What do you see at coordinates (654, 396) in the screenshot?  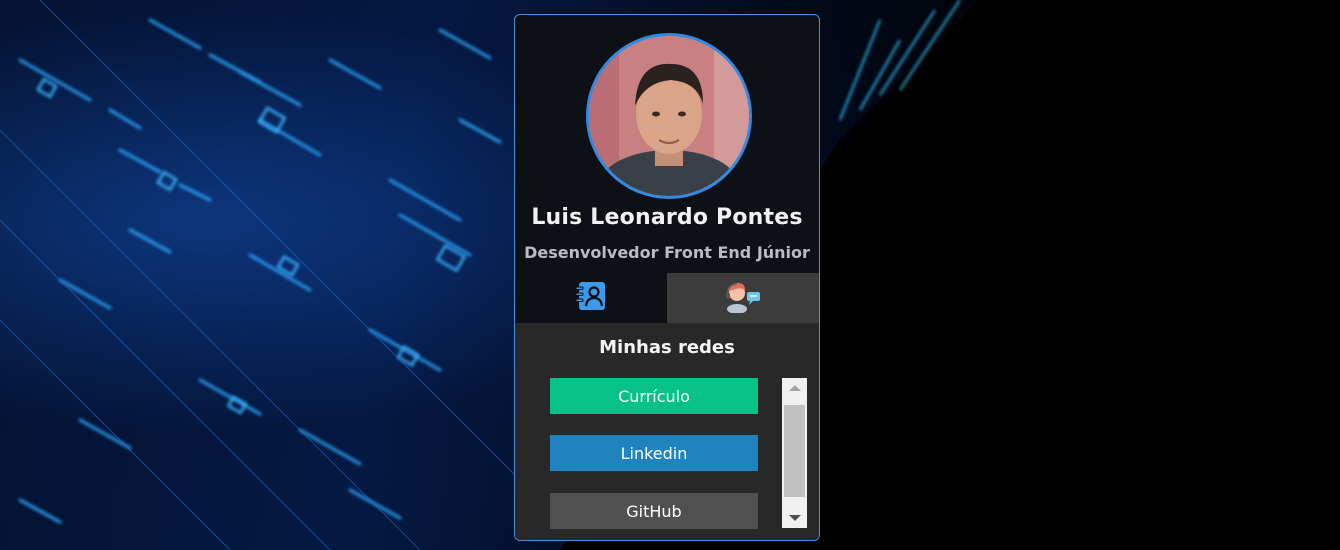 I see `curriculum-button: Currículo` at bounding box center [654, 396].